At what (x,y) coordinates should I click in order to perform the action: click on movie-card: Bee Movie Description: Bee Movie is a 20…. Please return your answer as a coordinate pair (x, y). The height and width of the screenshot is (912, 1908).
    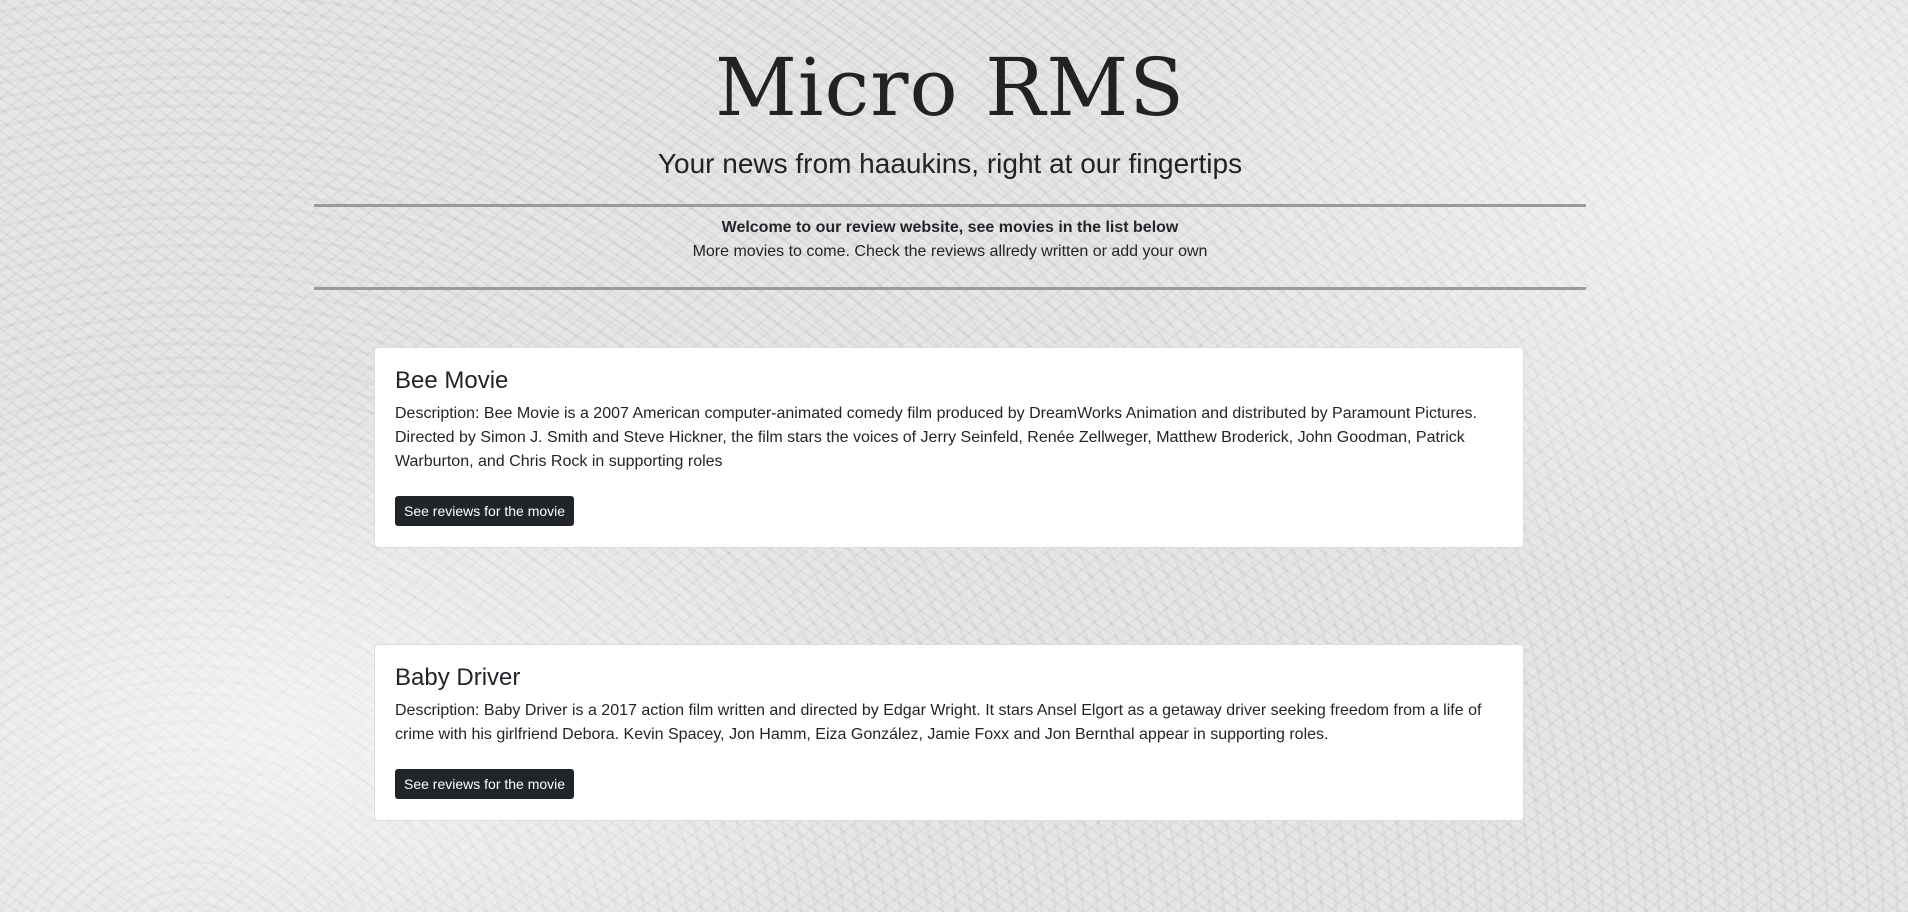
    Looking at the image, I should click on (949, 447).